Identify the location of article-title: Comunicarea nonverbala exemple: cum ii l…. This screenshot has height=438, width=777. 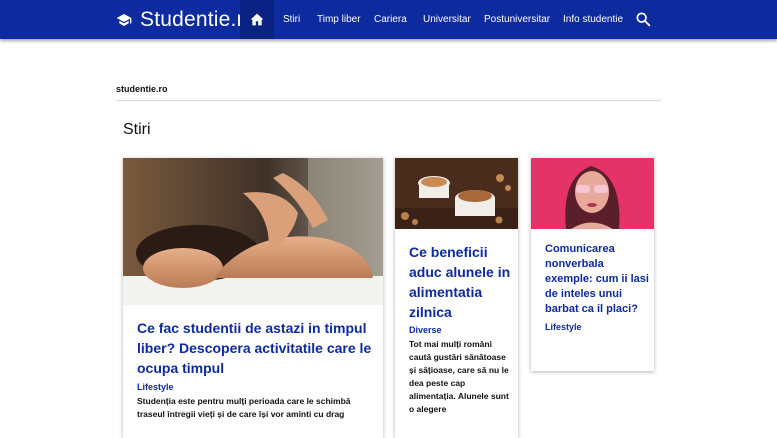
(598, 279).